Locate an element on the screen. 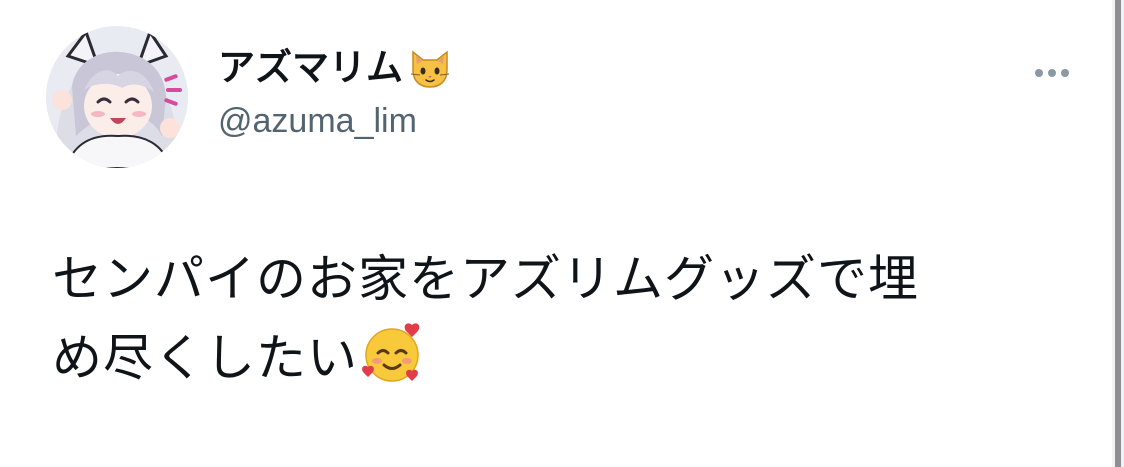 The height and width of the screenshot is (467, 1124). scrollbar-thumb is located at coordinates (1118, 233).